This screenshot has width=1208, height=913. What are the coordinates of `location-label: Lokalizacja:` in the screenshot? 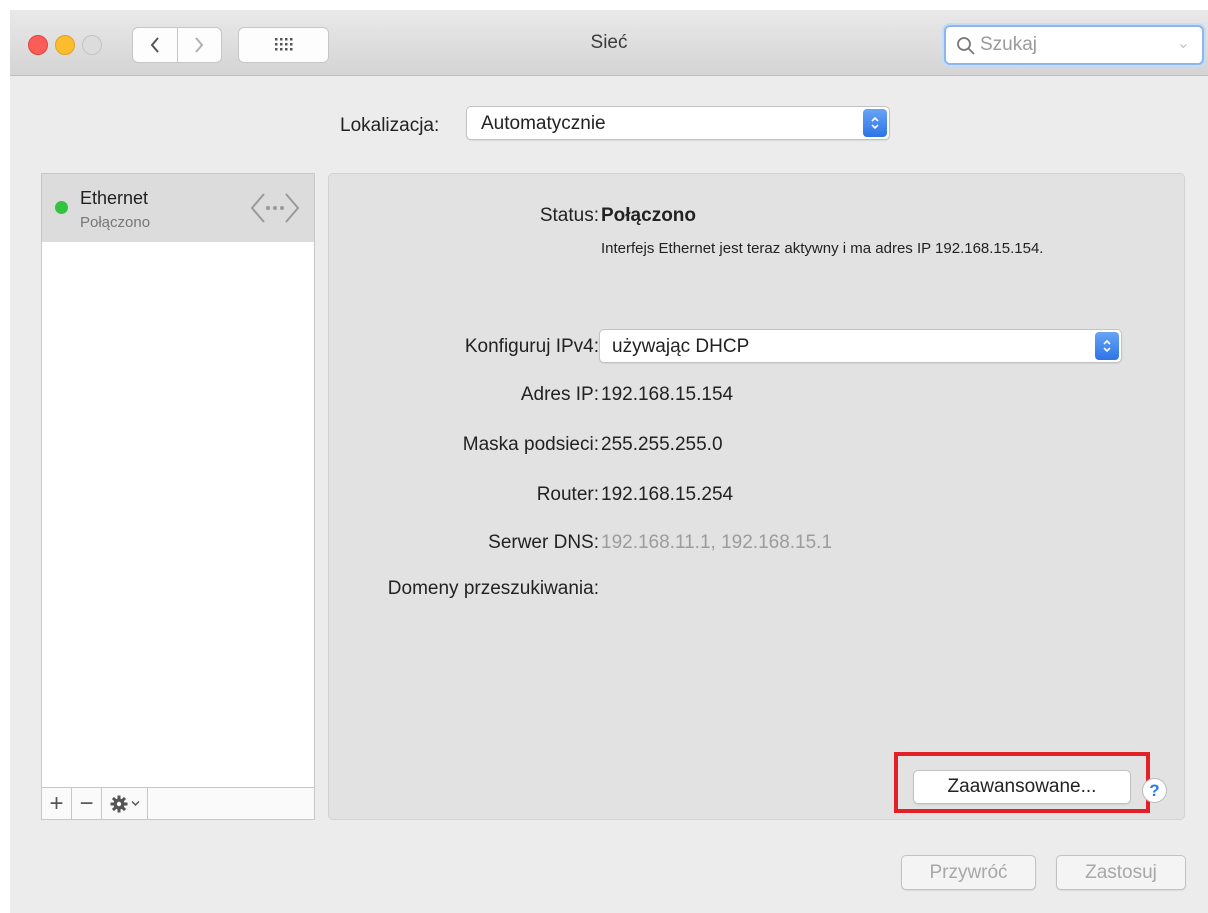 It's located at (390, 125).